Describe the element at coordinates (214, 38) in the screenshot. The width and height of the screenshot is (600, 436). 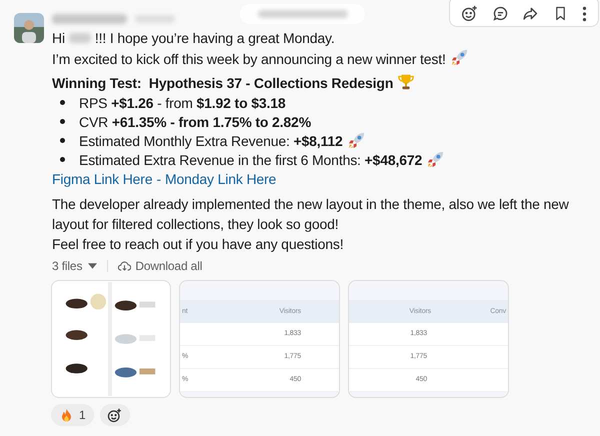
I see `greeting-text: !!! I hope you’re having a great Monday.` at that location.